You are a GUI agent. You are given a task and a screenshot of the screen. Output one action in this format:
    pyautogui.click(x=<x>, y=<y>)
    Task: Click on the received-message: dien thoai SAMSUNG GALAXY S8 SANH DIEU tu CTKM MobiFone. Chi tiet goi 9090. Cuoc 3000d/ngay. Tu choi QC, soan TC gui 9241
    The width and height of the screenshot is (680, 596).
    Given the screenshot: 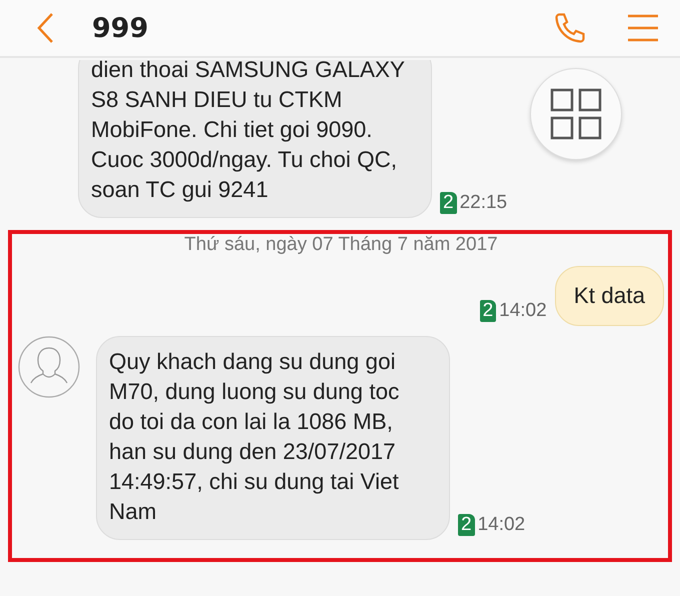 What is the action you would take?
    pyautogui.click(x=255, y=139)
    